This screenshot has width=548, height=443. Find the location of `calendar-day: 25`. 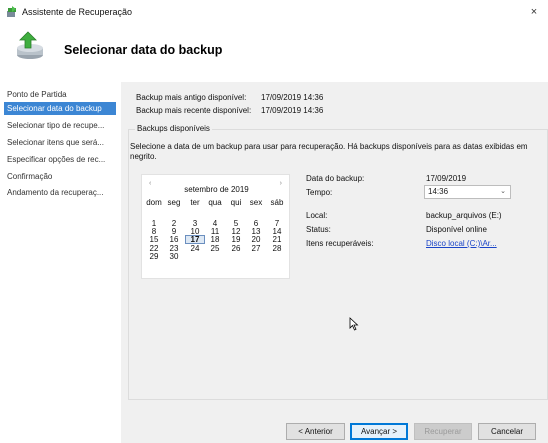

calendar-day: 25 is located at coordinates (215, 248).